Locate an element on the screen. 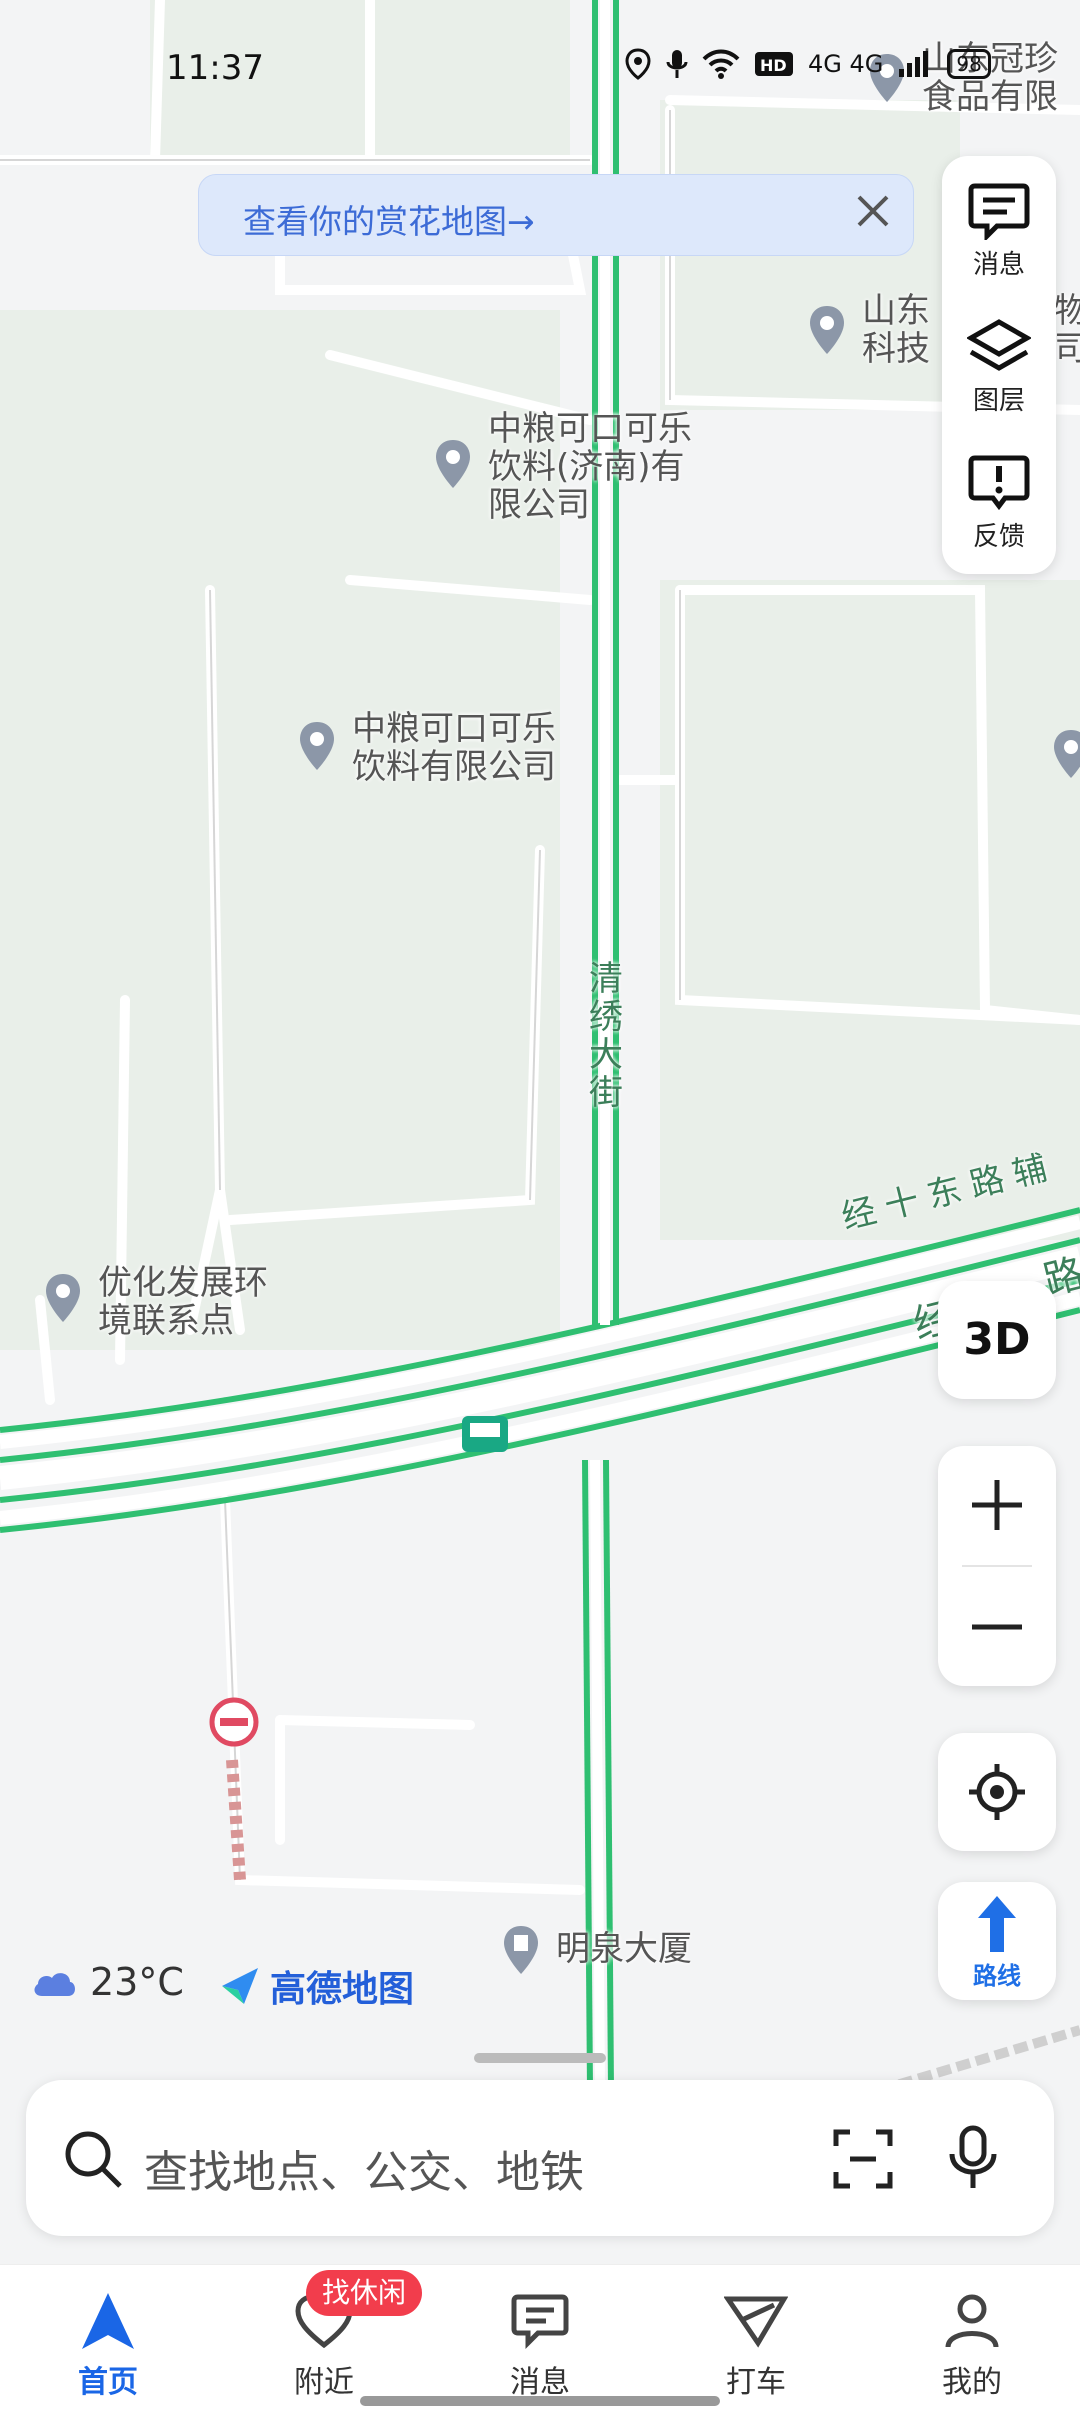 Image resolution: width=1080 pixels, height=2413 pixels. road-char: 绣 is located at coordinates (606, 1017).